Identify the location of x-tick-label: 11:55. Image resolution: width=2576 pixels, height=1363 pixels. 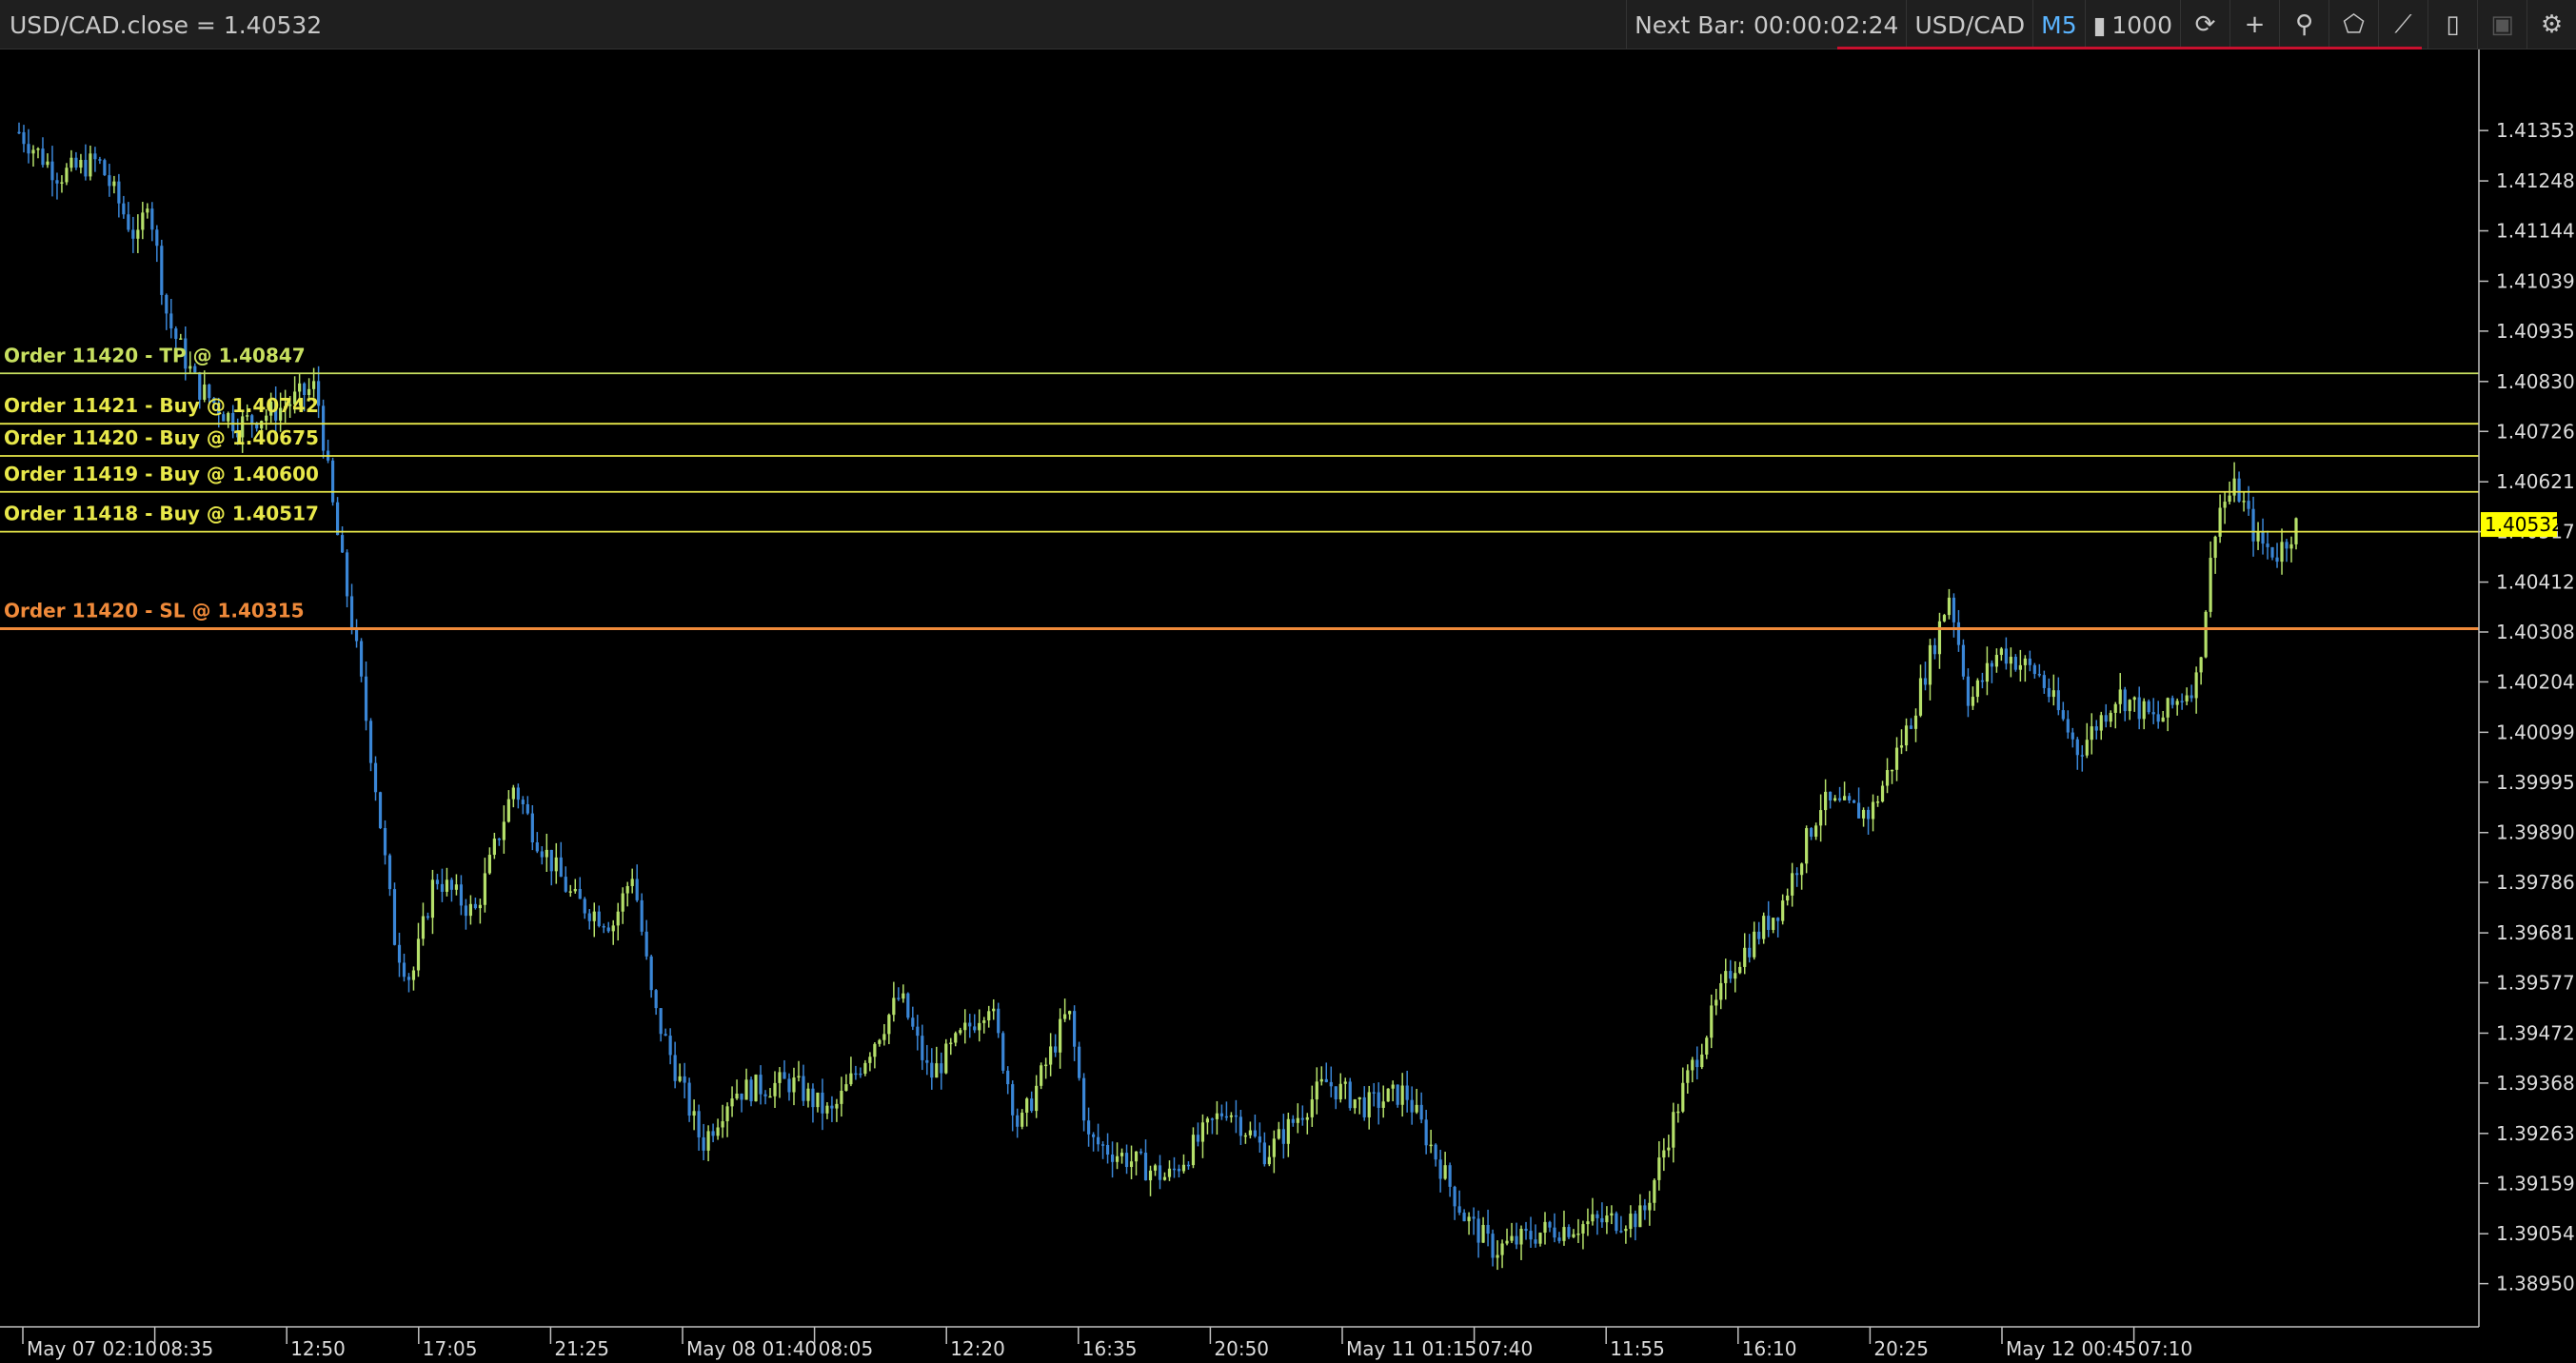
(1637, 1349).